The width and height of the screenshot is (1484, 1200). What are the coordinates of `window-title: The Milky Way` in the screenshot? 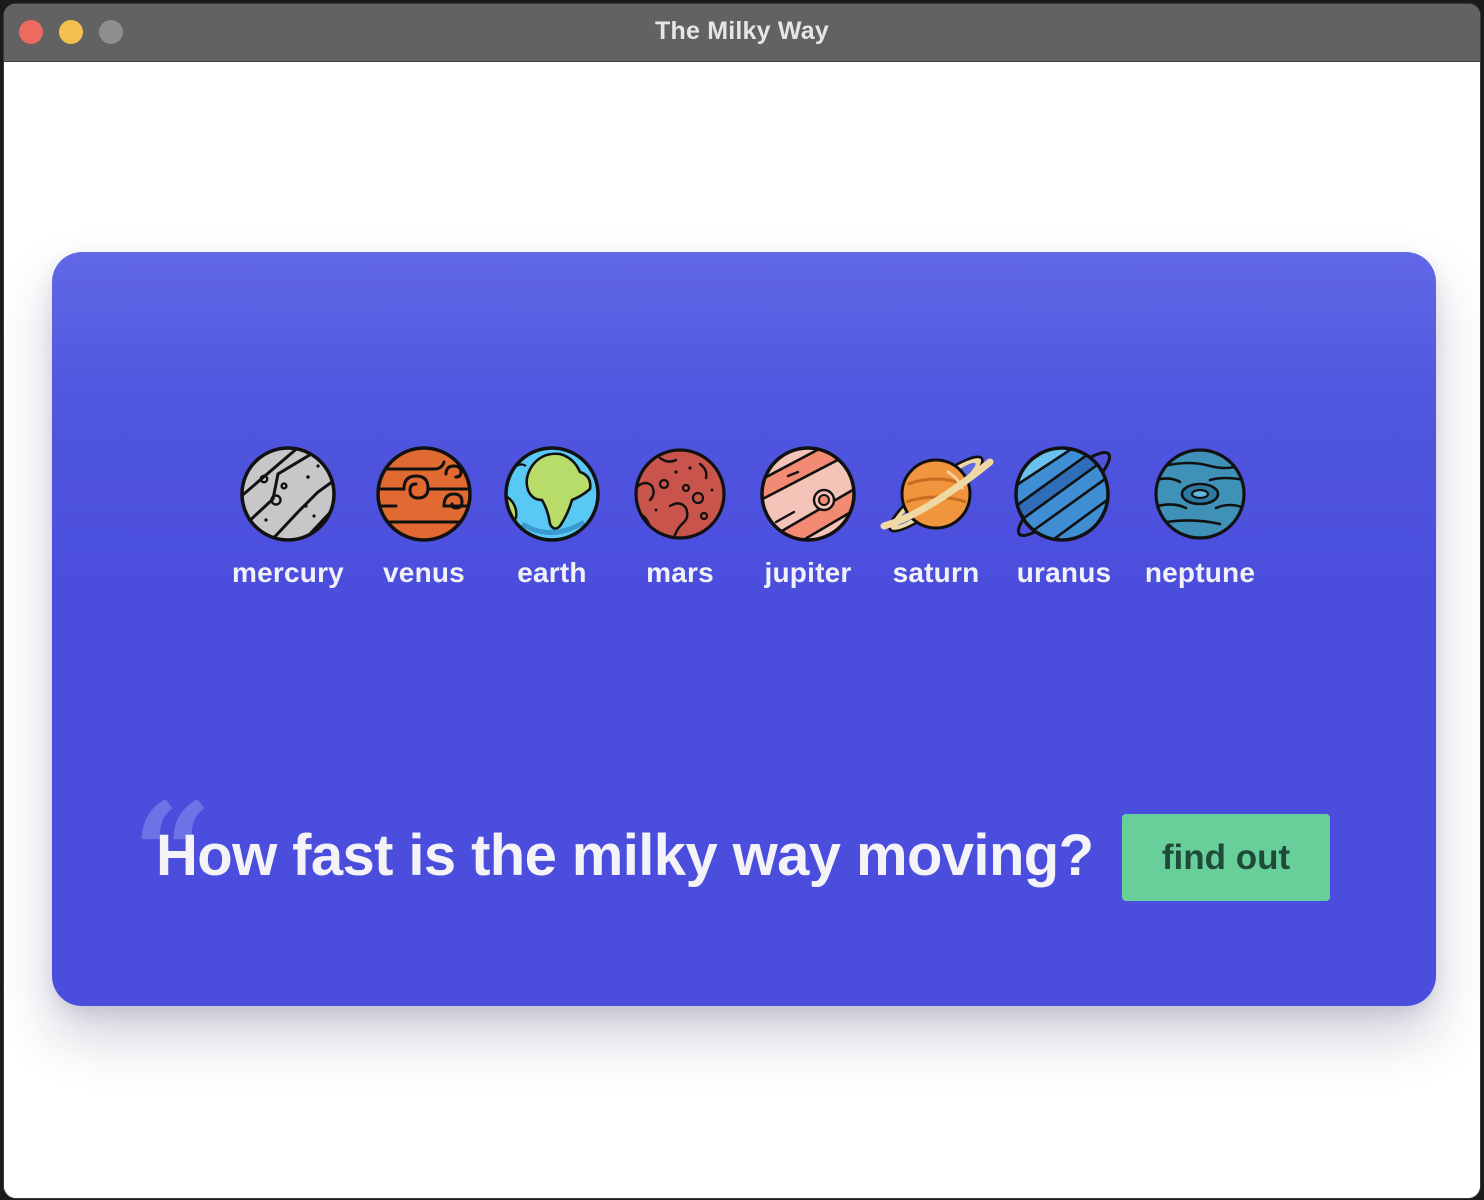 It's located at (742, 31).